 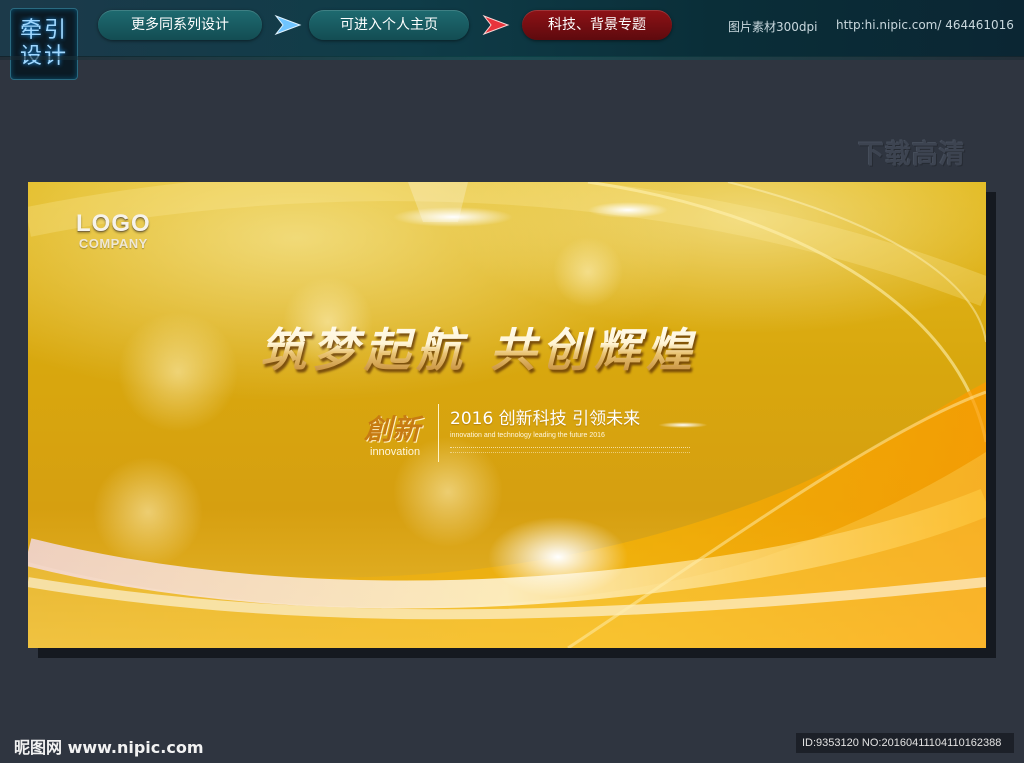 I want to click on brand-logo: 牵引 设计, so click(x=44, y=44).